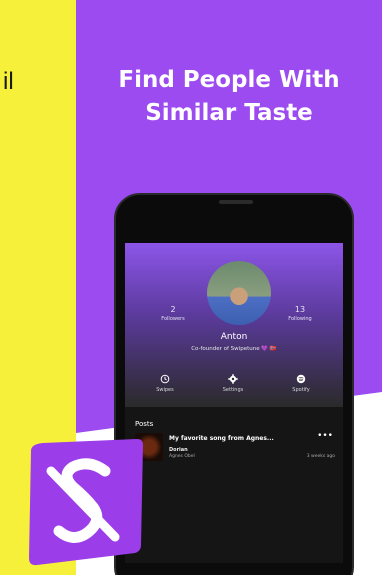 This screenshot has height=575, width=382. I want to click on gear-icon, so click(233, 379).